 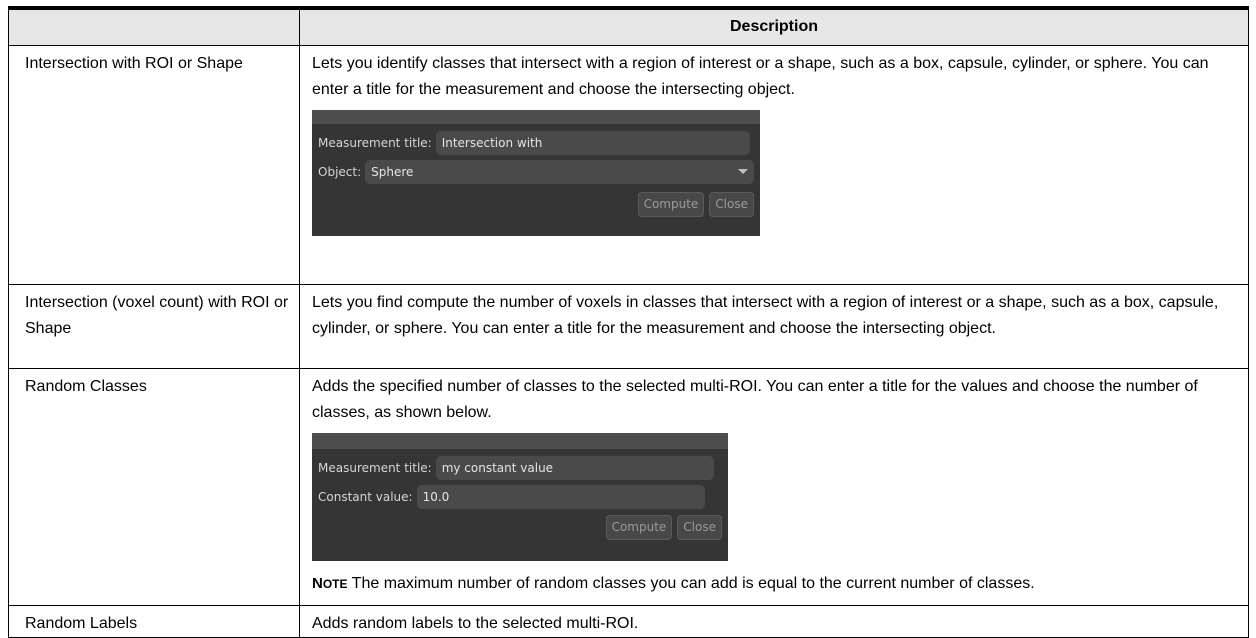 What do you see at coordinates (317, 583) in the screenshot?
I see `note-label-first: N` at bounding box center [317, 583].